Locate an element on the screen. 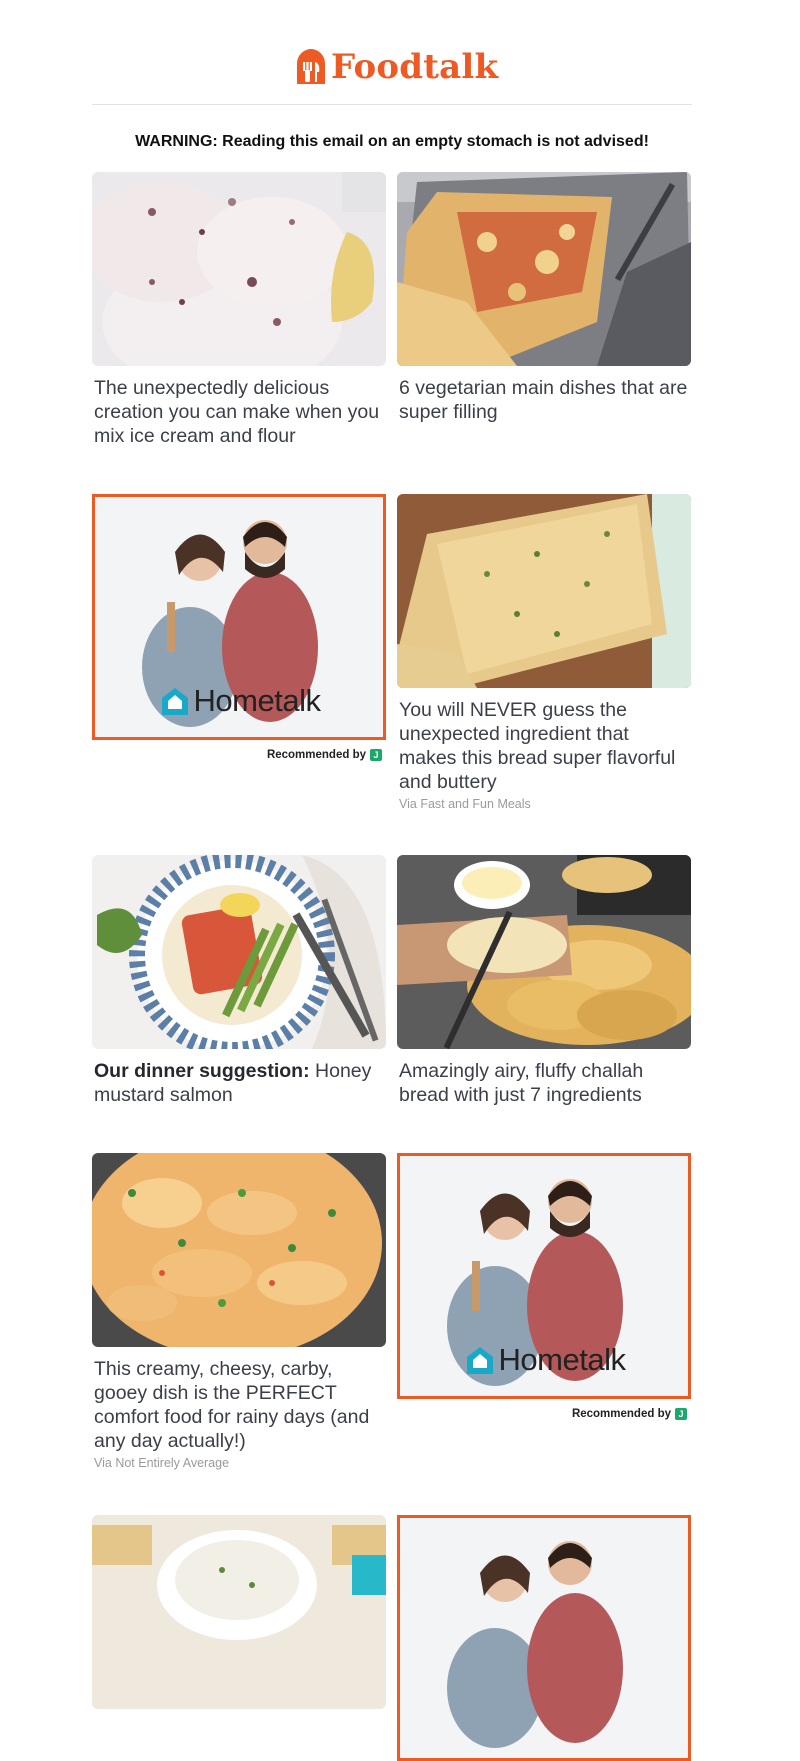 This screenshot has width=800, height=1761. hometalk-ad-image is located at coordinates (544, 1638).